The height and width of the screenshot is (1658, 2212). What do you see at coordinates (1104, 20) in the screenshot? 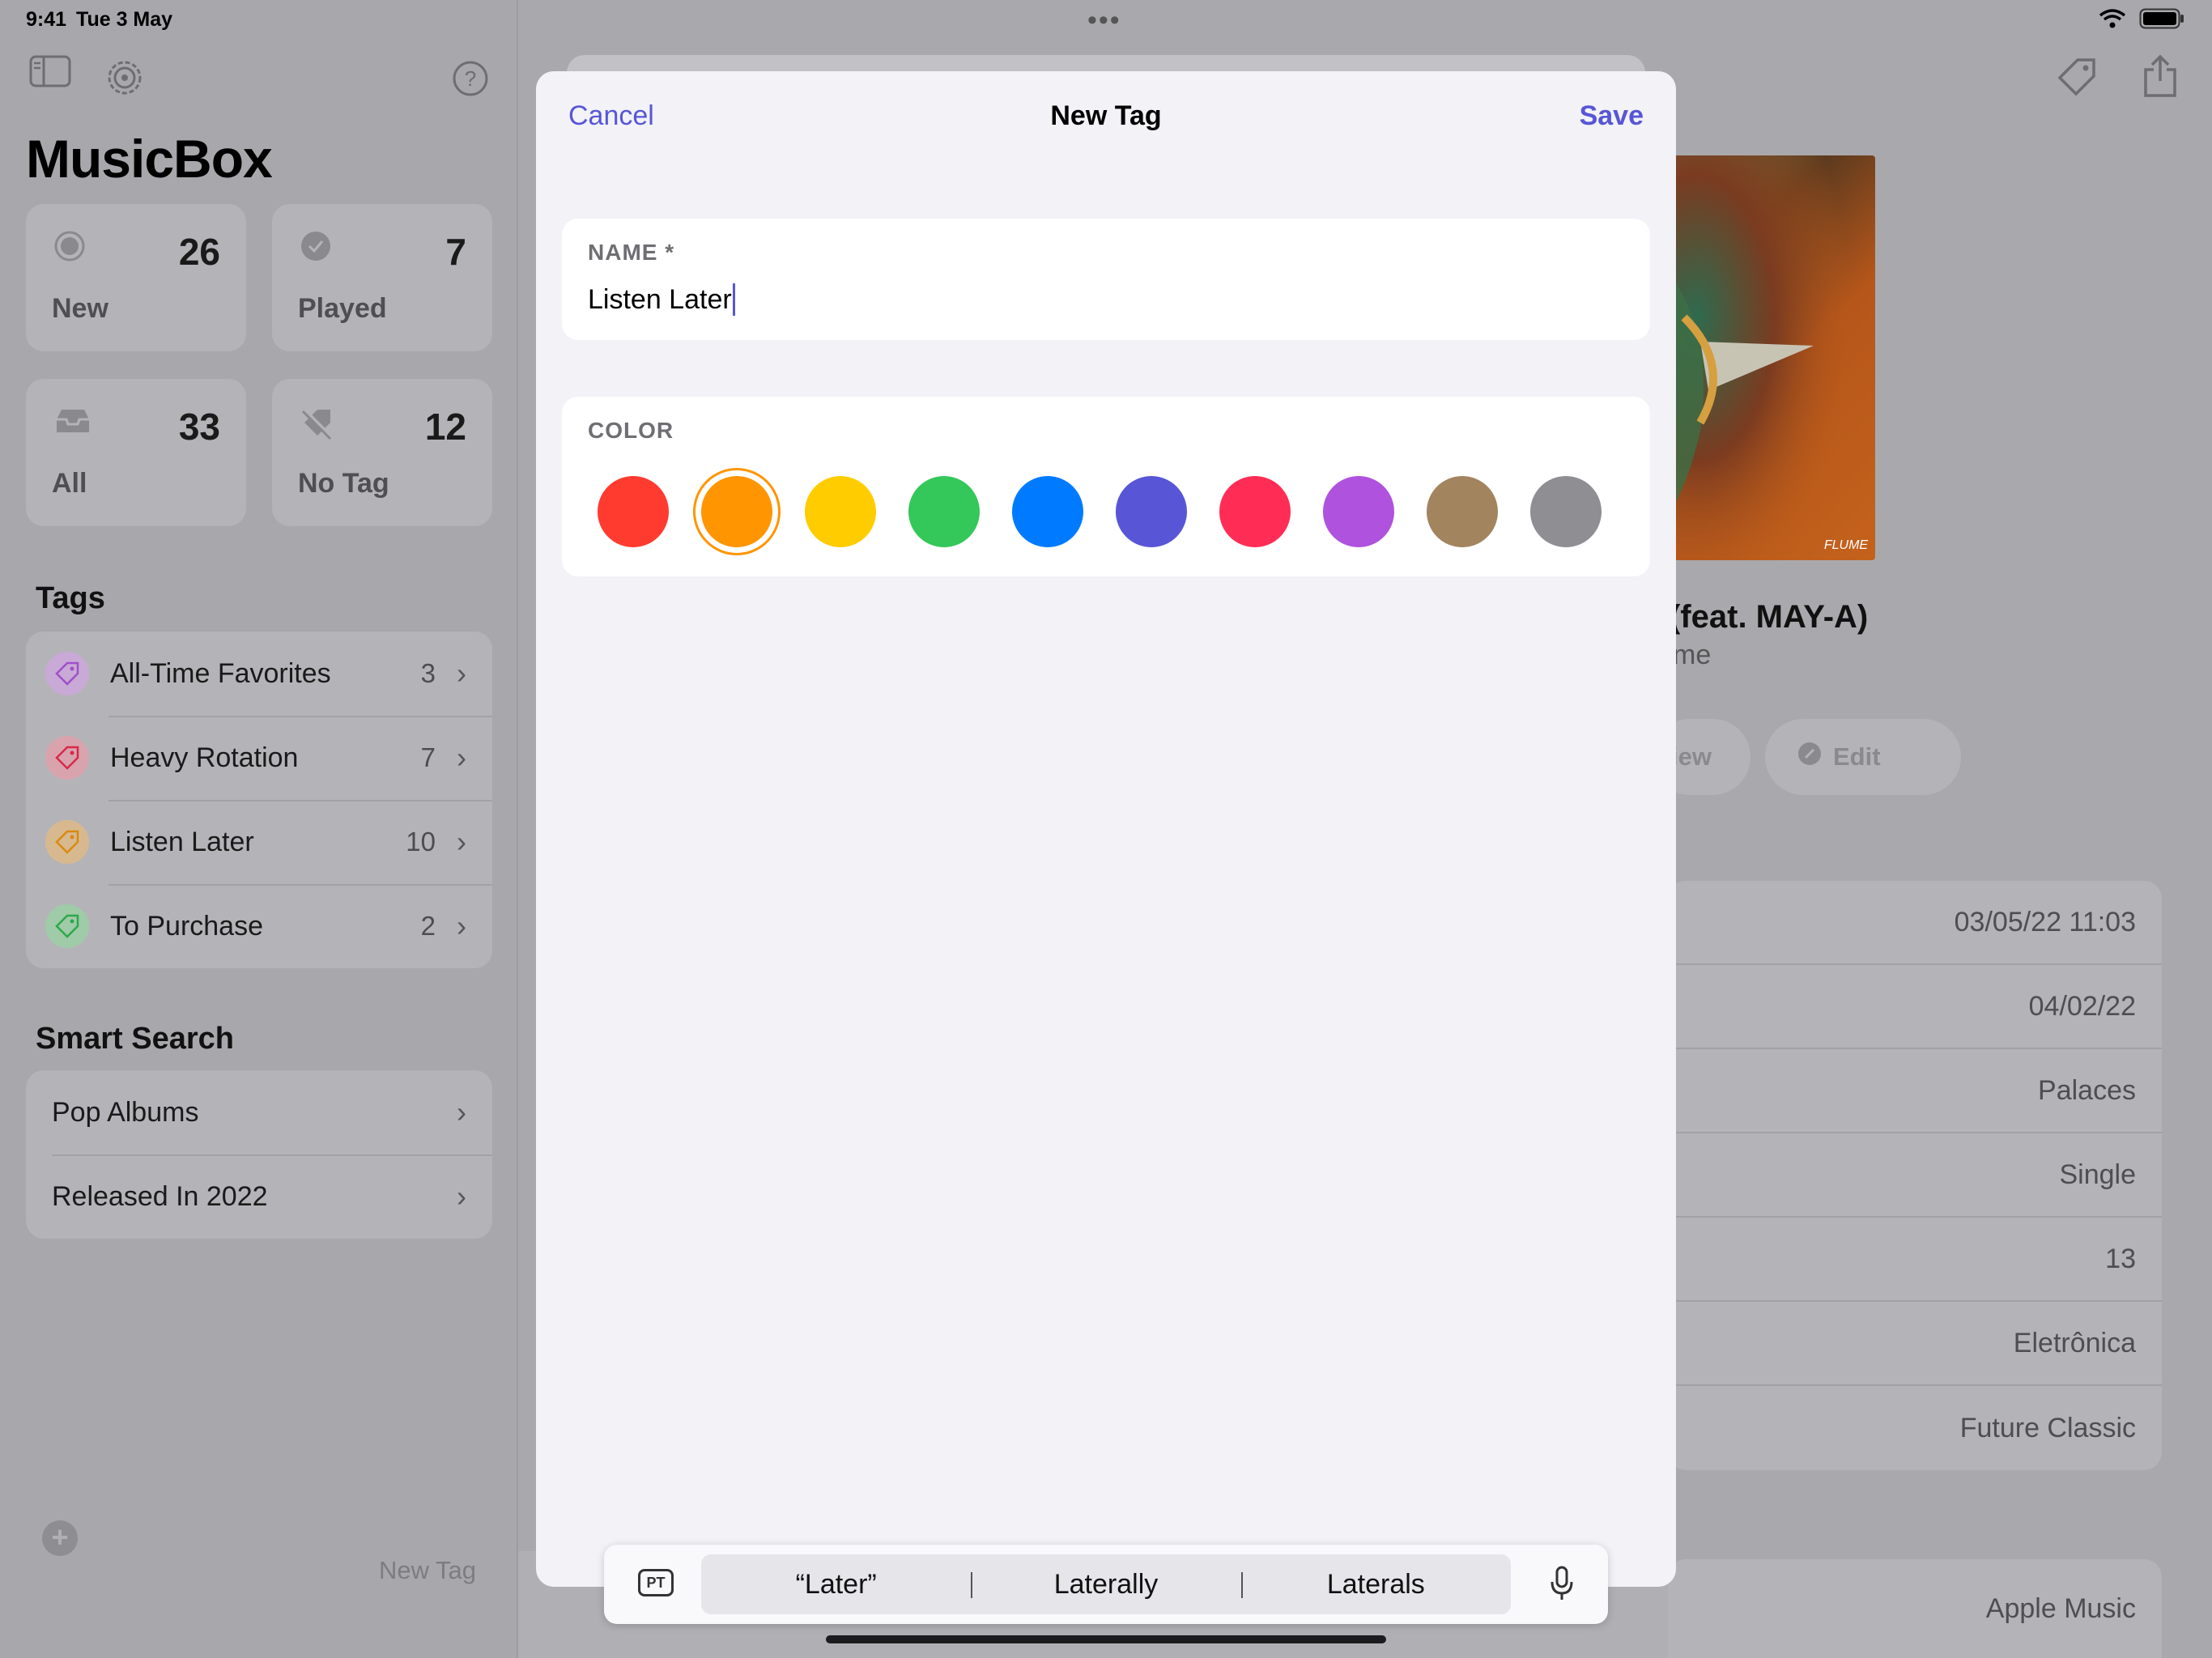
I see `multitasking-dots-icon: •••` at bounding box center [1104, 20].